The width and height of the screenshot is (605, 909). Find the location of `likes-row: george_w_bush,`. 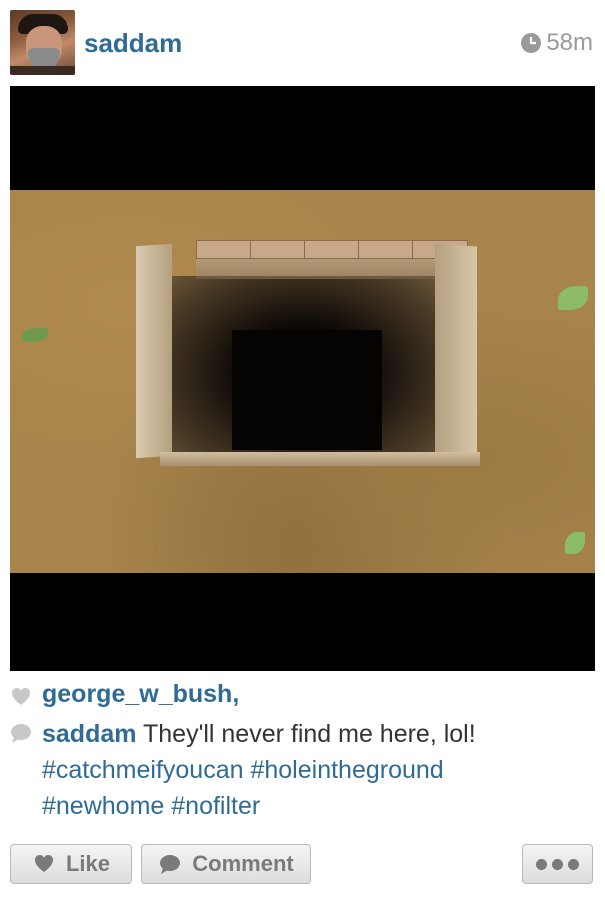

likes-row: george_w_bush, is located at coordinates (124, 694).